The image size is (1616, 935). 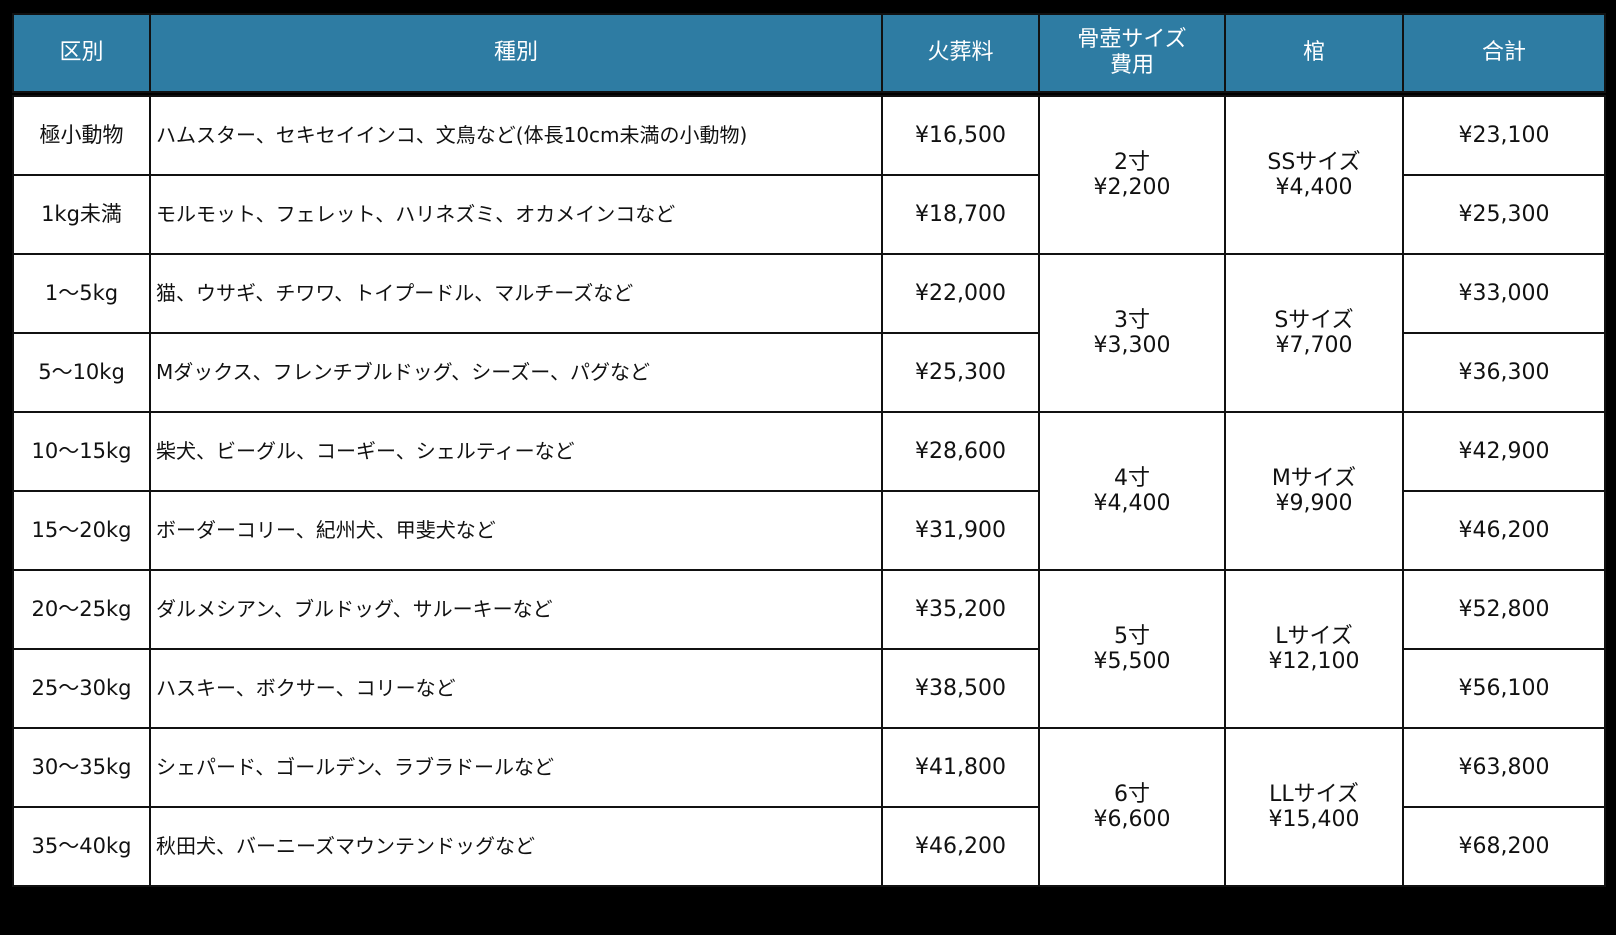 I want to click on urn-cell: 6寸 ¥6,600, so click(x=1132, y=807).